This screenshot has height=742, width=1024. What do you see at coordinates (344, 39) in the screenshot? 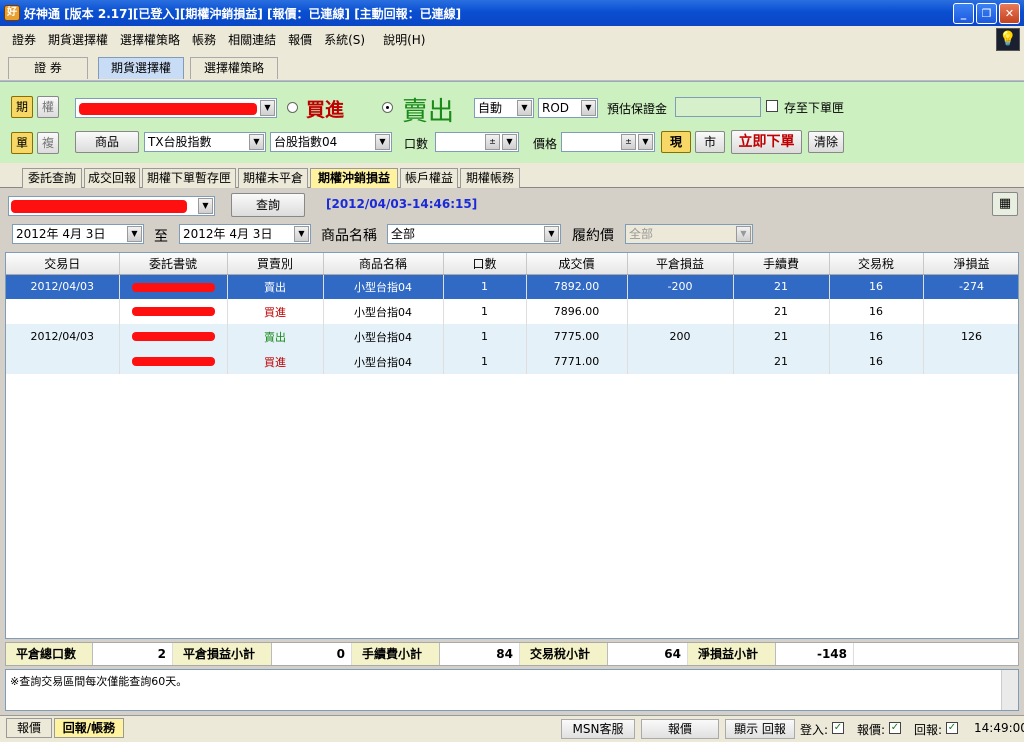
I see `menu-system: 系統(S)` at bounding box center [344, 39].